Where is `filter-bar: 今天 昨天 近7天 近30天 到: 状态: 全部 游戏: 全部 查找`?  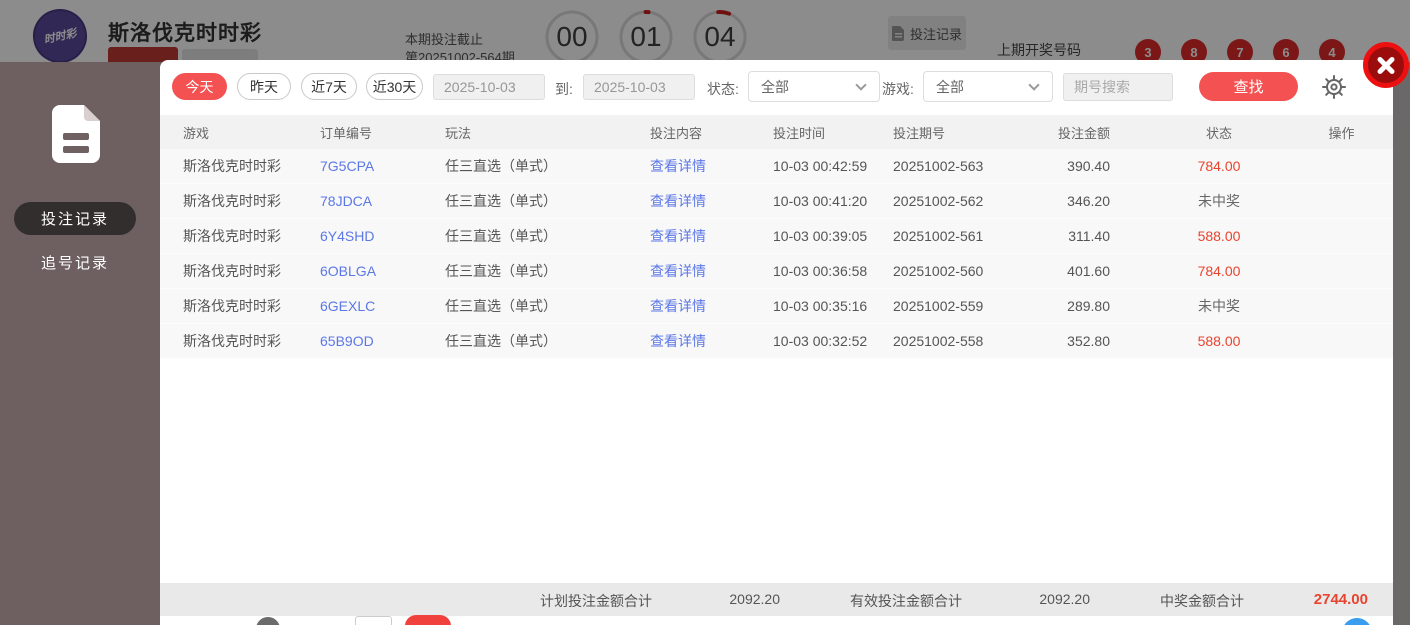
filter-bar: 今天 昨天 近7天 近30天 到: 状态: 全部 游戏: 全部 查找 is located at coordinates (776, 83).